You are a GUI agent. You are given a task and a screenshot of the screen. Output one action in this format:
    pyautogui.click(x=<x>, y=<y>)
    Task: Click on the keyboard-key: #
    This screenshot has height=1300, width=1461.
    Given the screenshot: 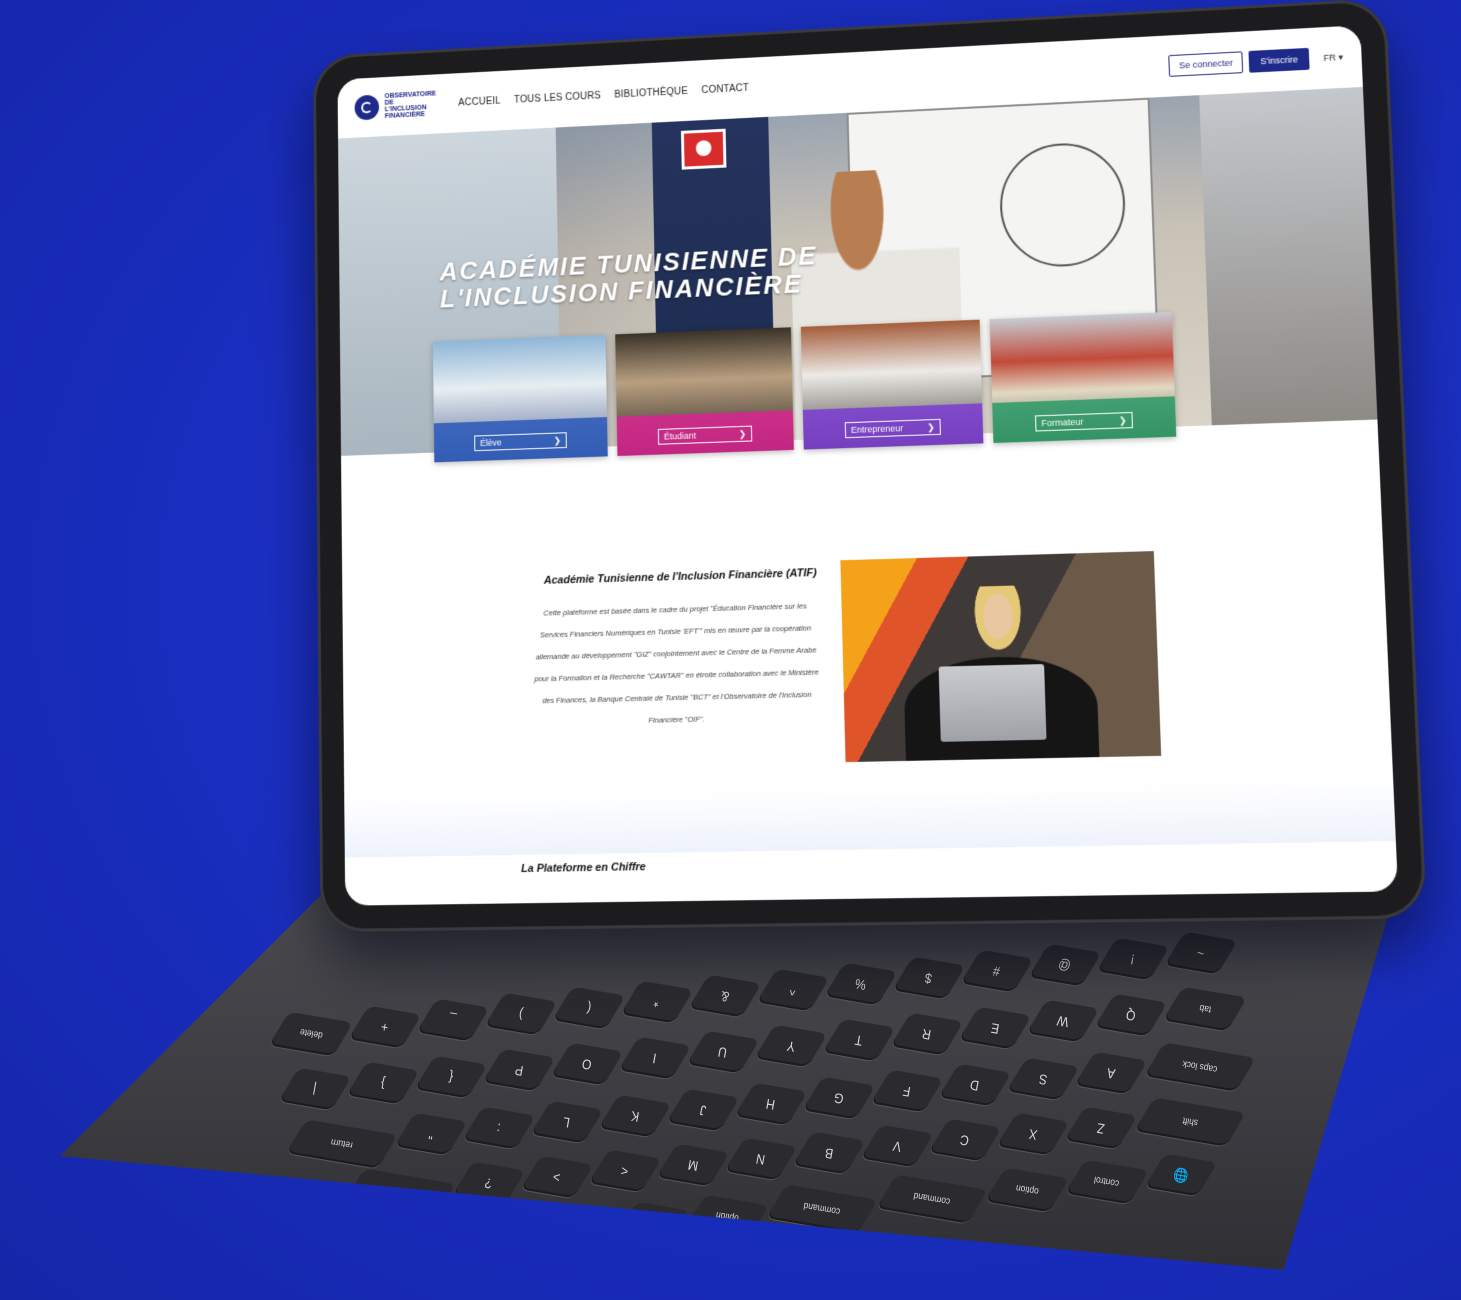 What is the action you would take?
    pyautogui.click(x=997, y=971)
    